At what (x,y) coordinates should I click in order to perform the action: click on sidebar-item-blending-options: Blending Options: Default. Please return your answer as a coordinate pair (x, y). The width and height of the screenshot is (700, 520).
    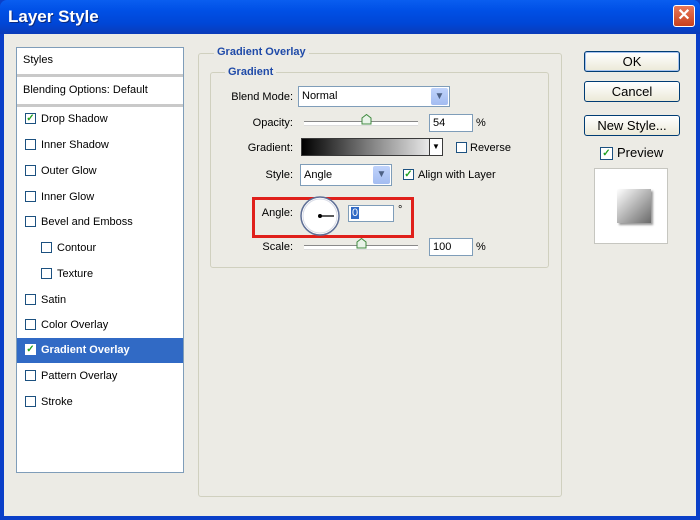
    Looking at the image, I should click on (100, 90).